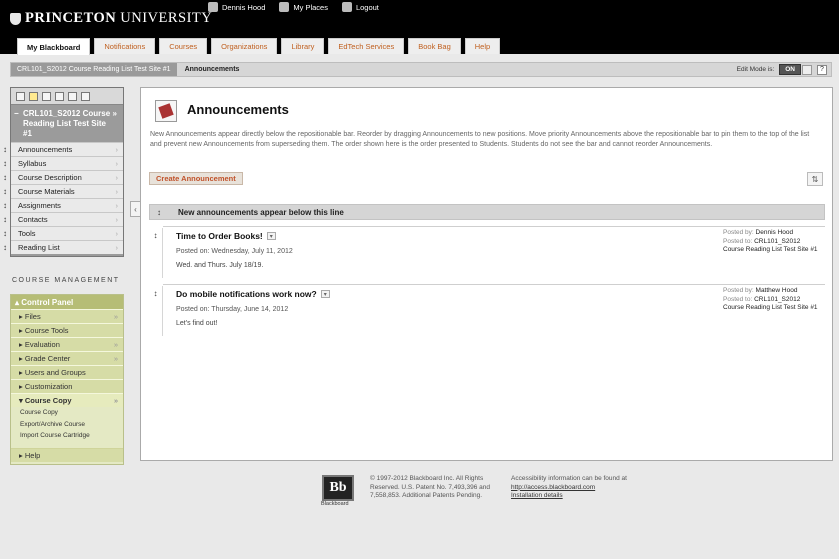 Image resolution: width=839 pixels, height=559 pixels. I want to click on cp-item-course-tools: ▸ Course Tools, so click(67, 330).